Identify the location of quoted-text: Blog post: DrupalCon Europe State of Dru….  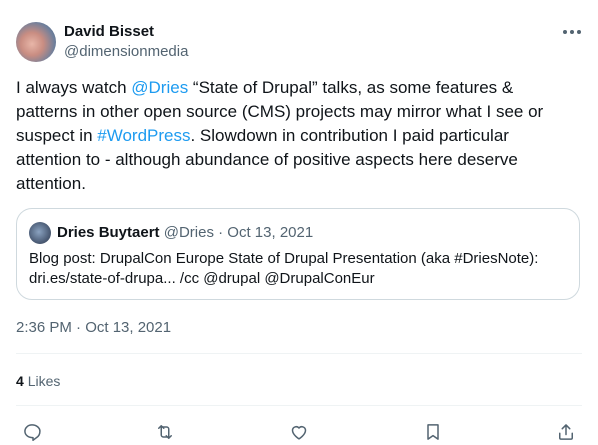
(284, 268).